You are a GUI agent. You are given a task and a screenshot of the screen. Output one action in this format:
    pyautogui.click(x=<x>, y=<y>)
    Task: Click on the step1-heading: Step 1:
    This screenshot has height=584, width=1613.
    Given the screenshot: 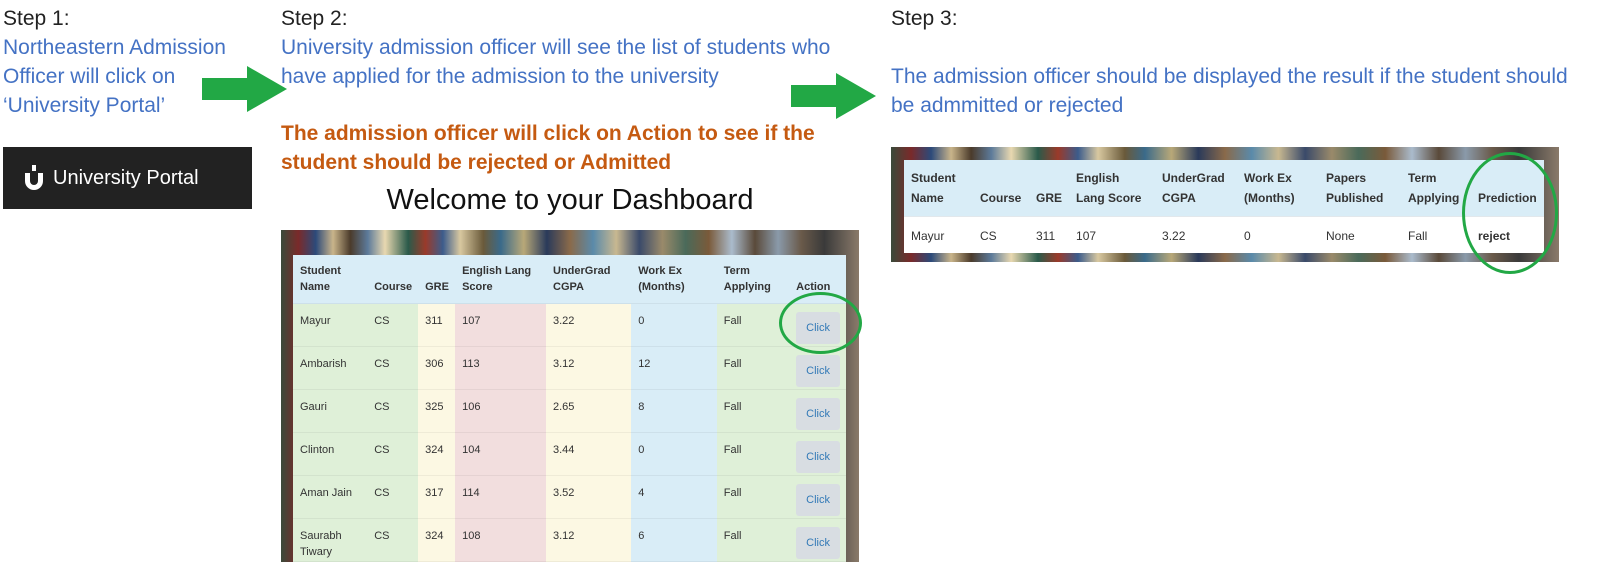 What is the action you would take?
    pyautogui.click(x=36, y=18)
    